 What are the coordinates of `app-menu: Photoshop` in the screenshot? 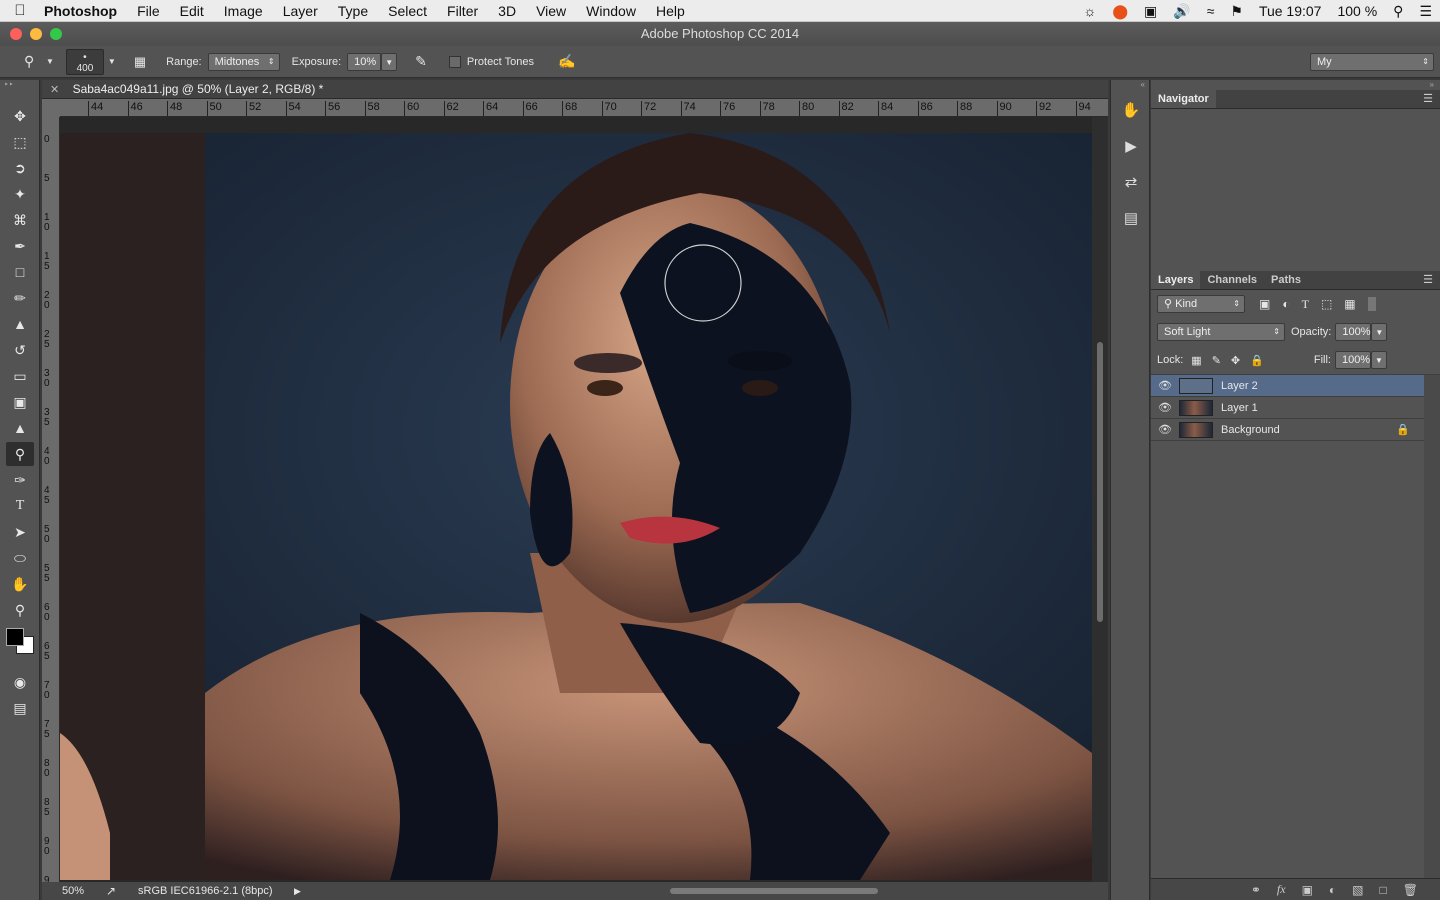 It's located at (83, 11).